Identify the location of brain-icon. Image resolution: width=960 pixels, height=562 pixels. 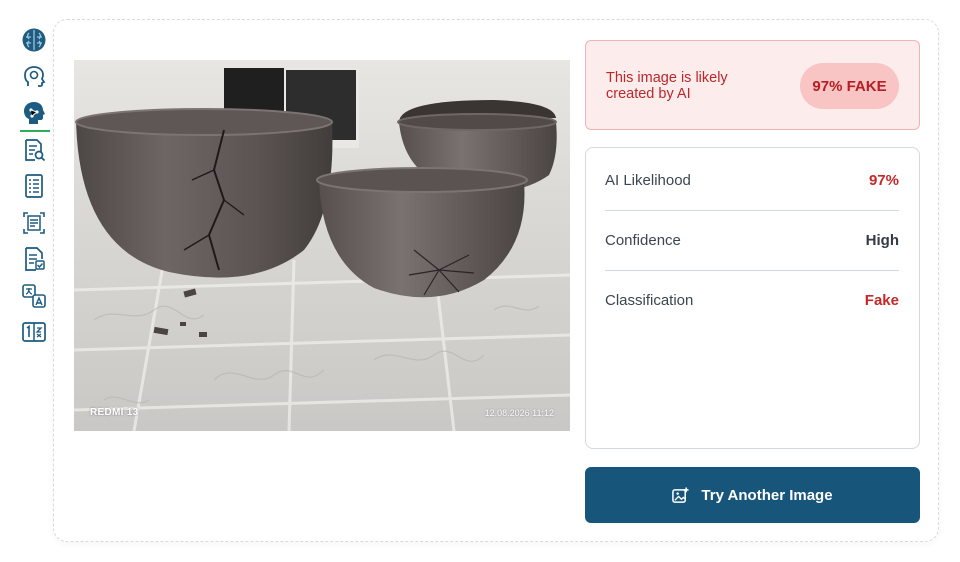
(34, 40).